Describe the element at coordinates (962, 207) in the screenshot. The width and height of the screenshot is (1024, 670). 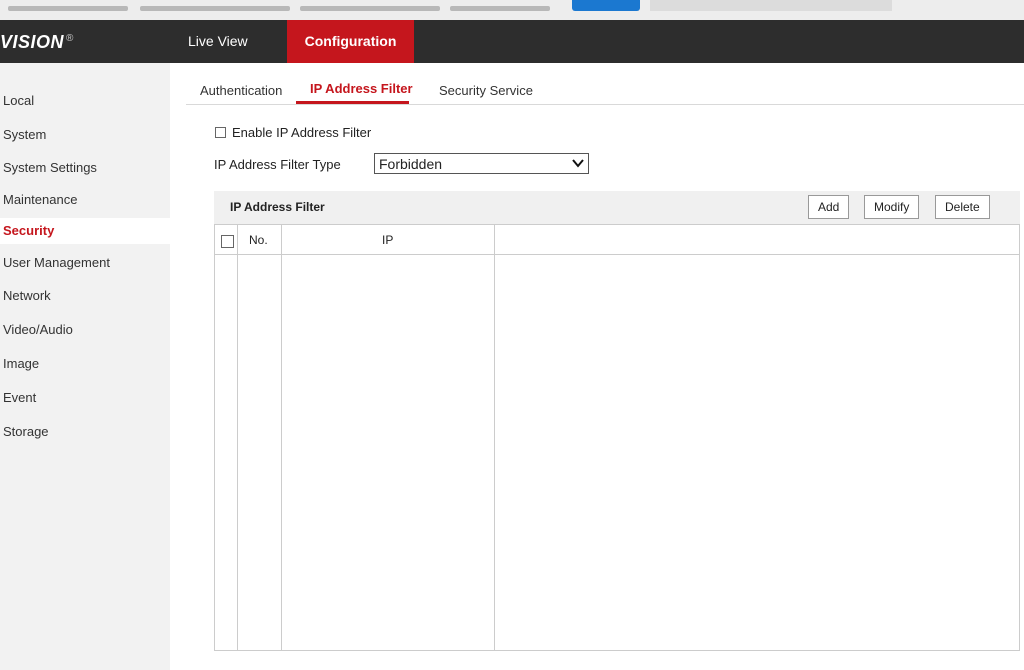
I see `delete-button: Delete` at that location.